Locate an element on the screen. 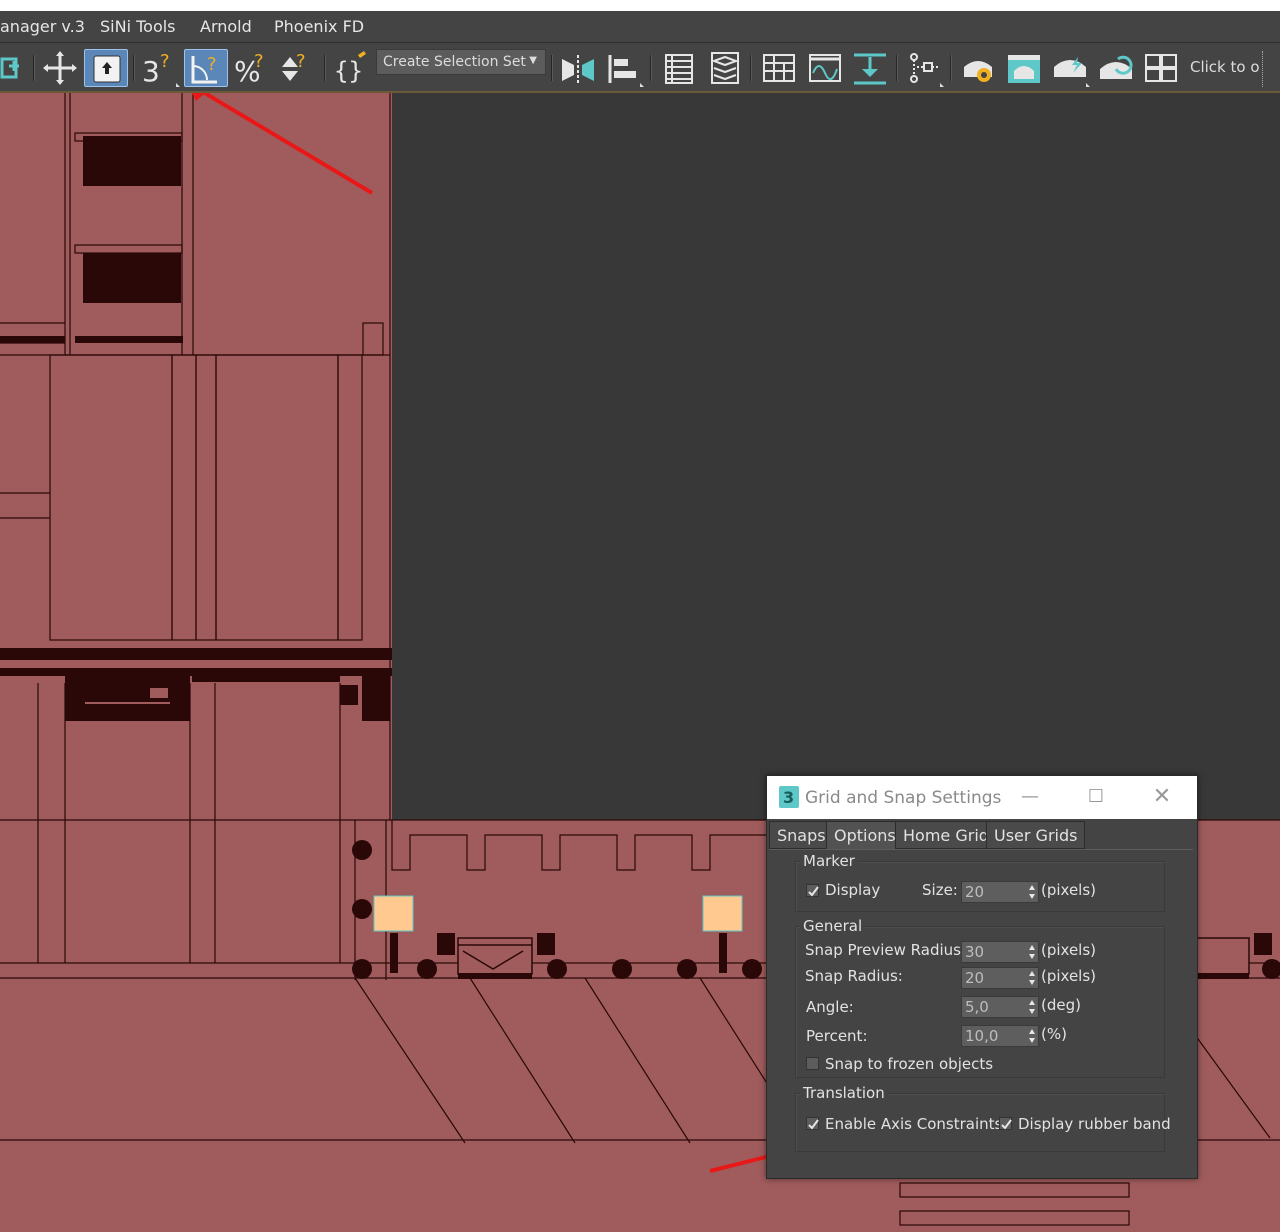  select-move-icon is located at coordinates (62, 68).